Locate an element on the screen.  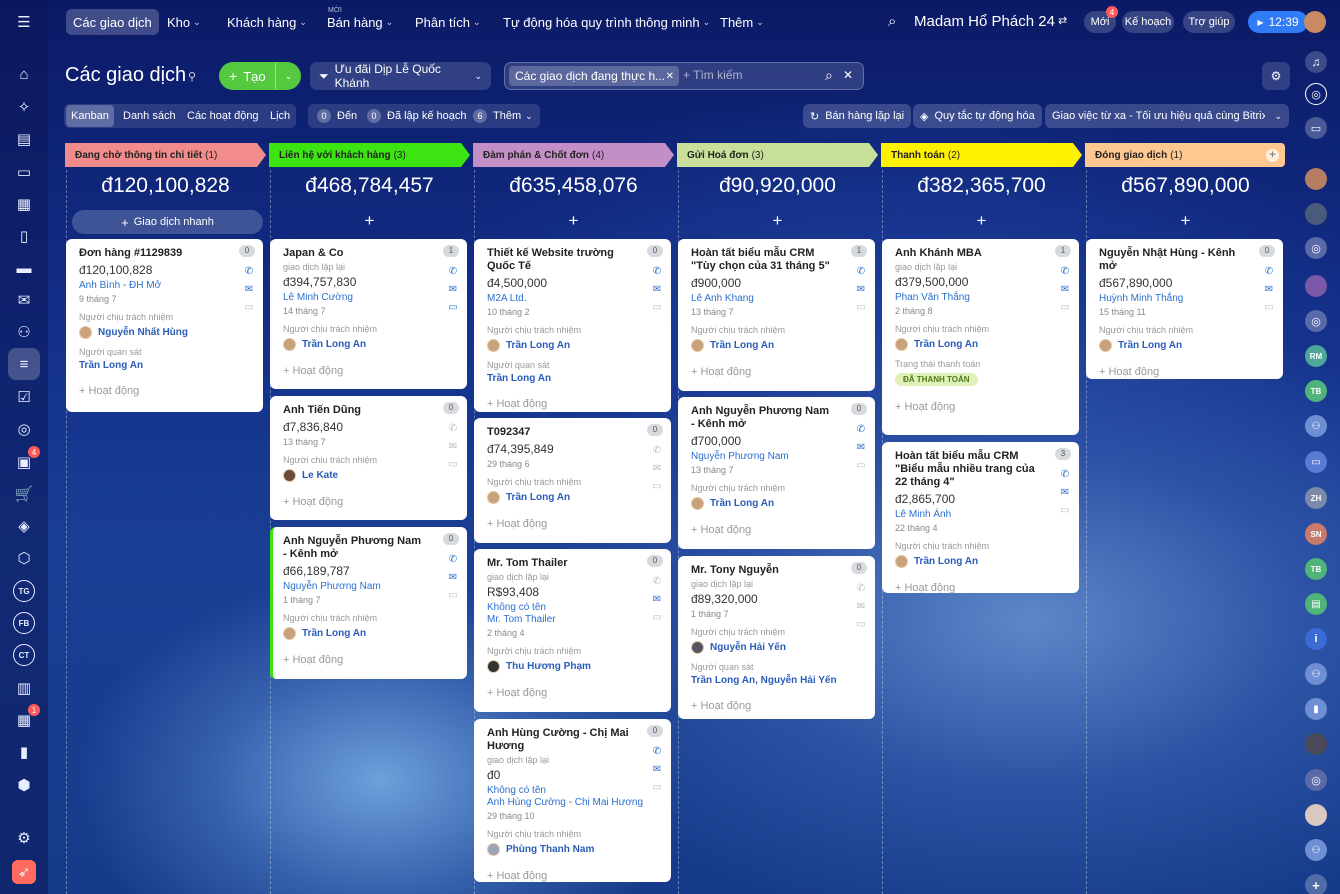
automation-rules-button: ◈ Quy tắc tự động hóa is located at coordinates (977, 116).